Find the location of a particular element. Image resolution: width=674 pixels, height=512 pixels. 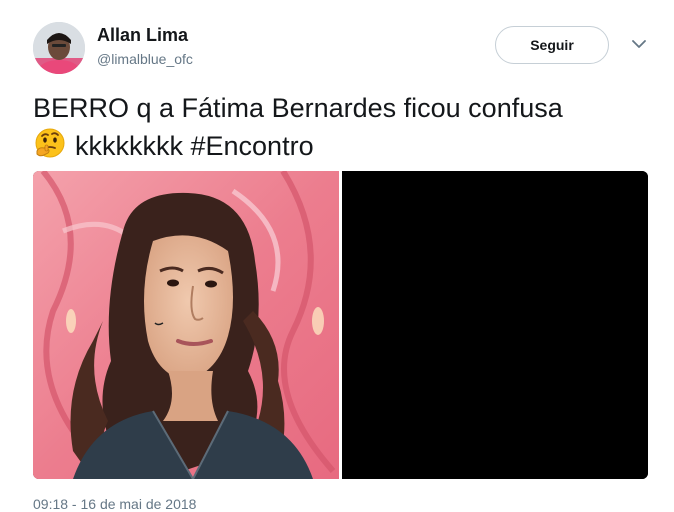

user-name: Allan Lima is located at coordinates (142, 35).